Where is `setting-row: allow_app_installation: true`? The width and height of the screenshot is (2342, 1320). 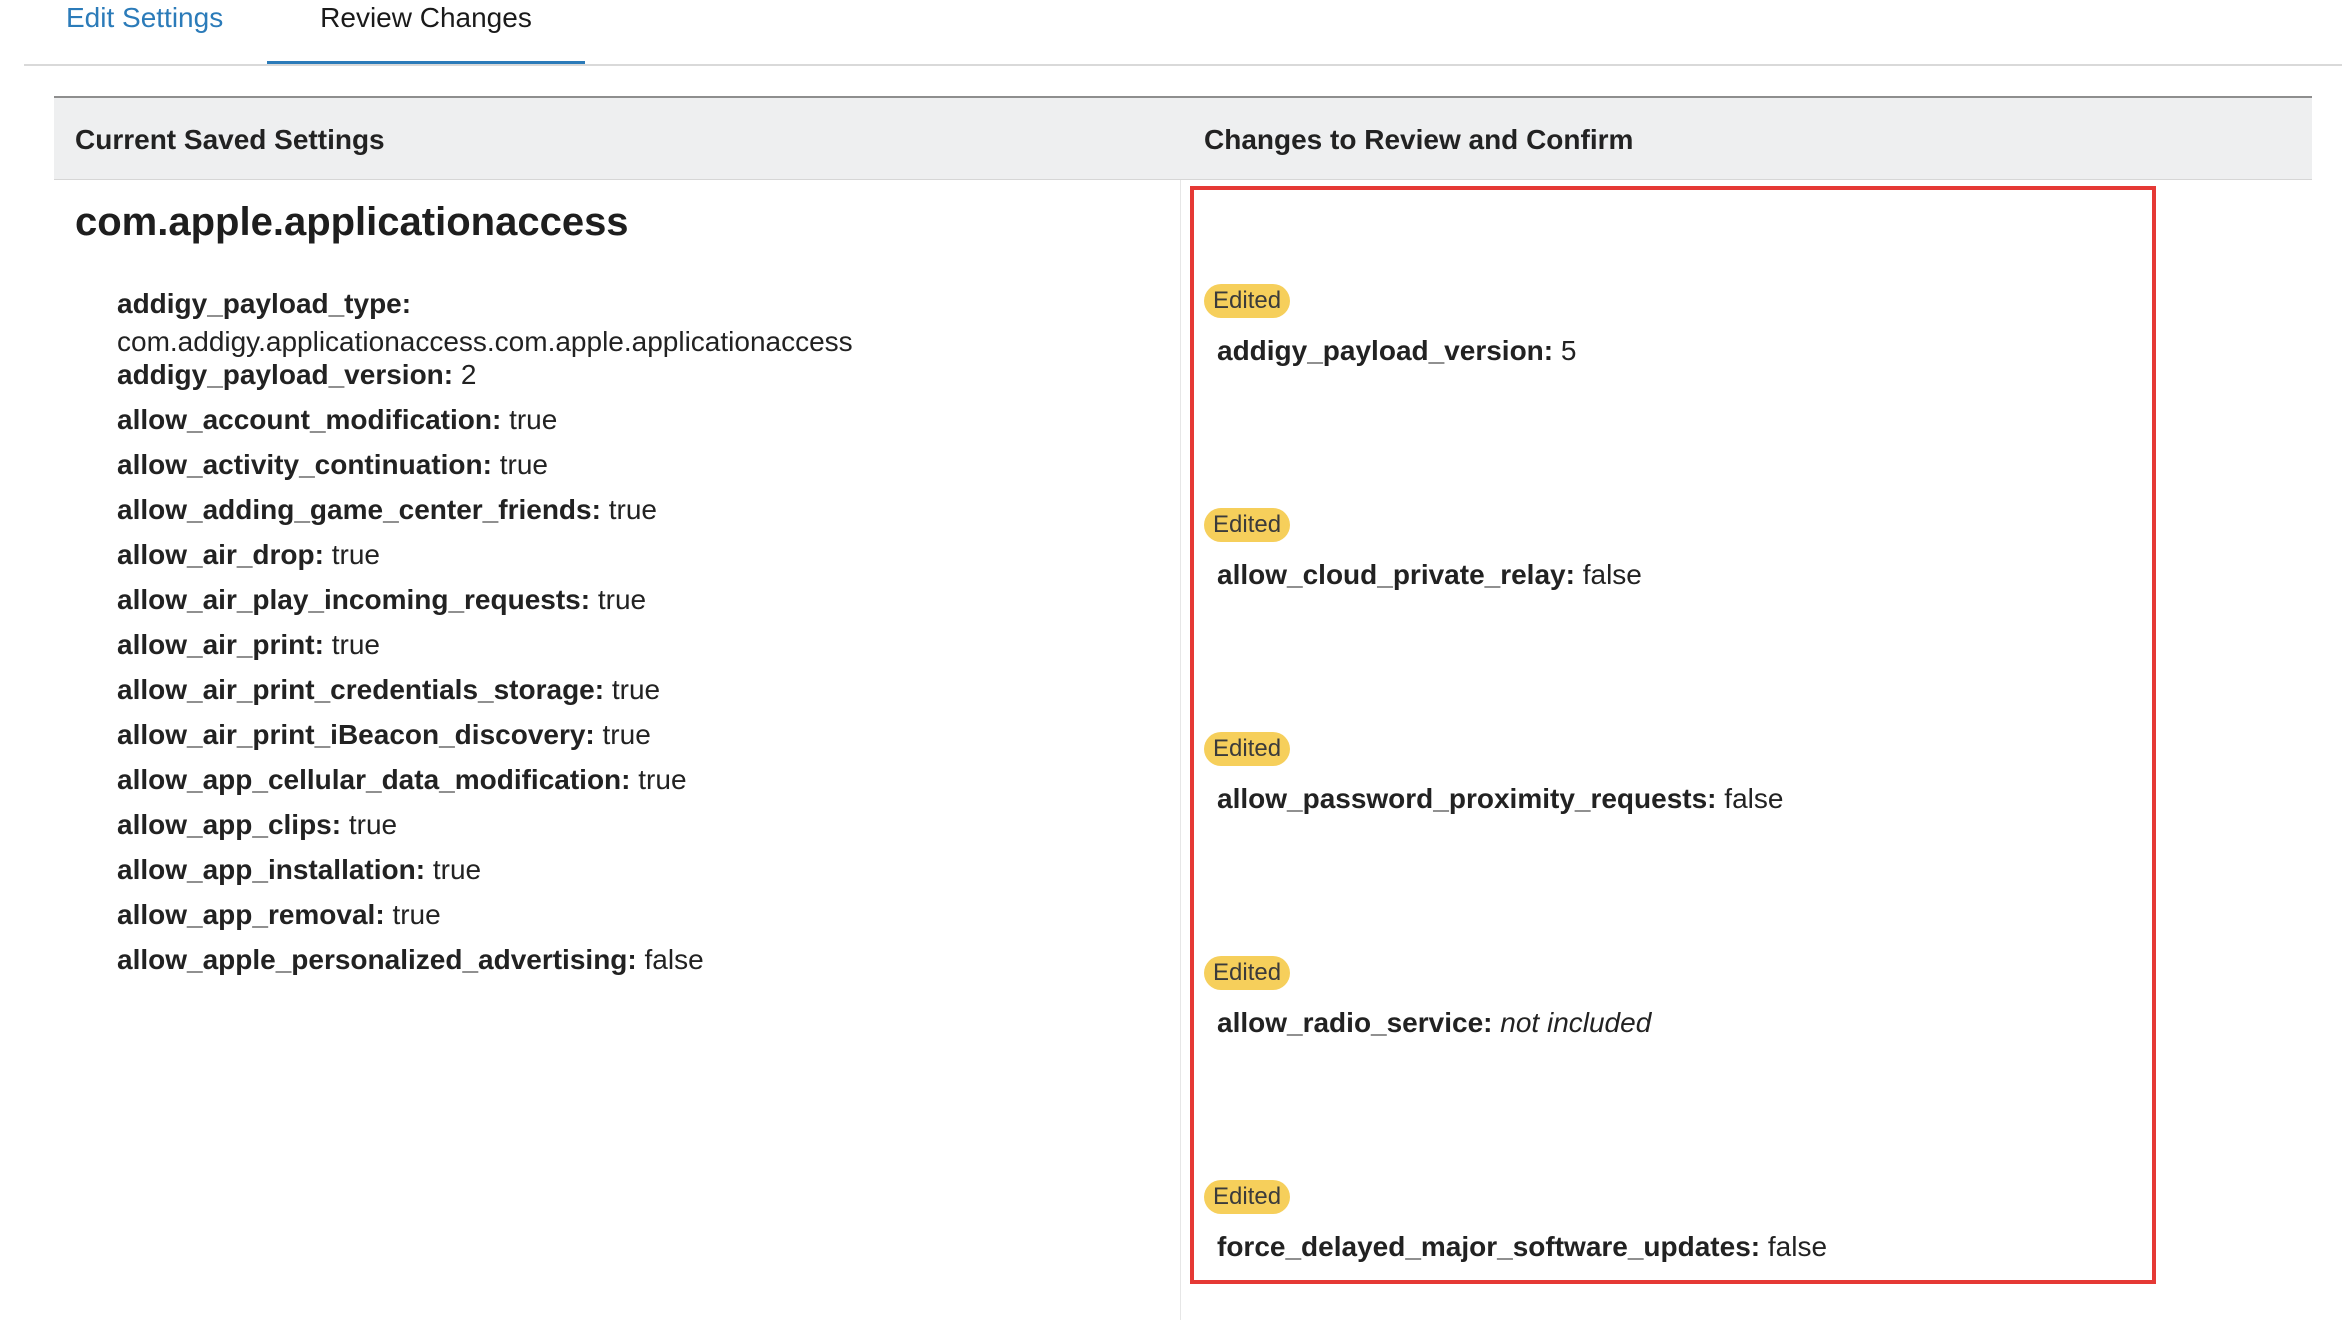 setting-row: allow_app_installation: true is located at coordinates (637, 870).